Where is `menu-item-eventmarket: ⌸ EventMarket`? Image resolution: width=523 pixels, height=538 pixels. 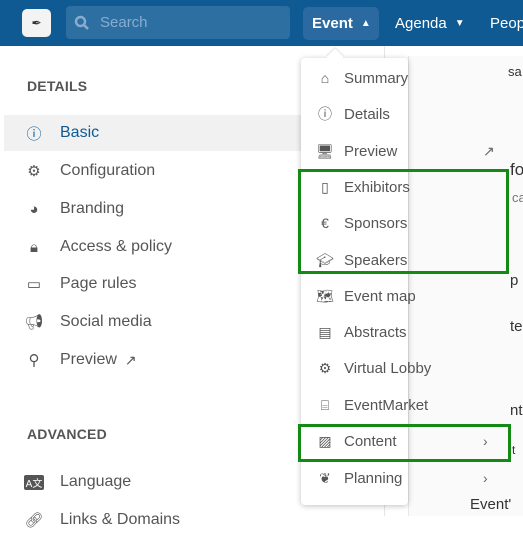 menu-item-eventmarket: ⌸ EventMarket is located at coordinates (406, 405).